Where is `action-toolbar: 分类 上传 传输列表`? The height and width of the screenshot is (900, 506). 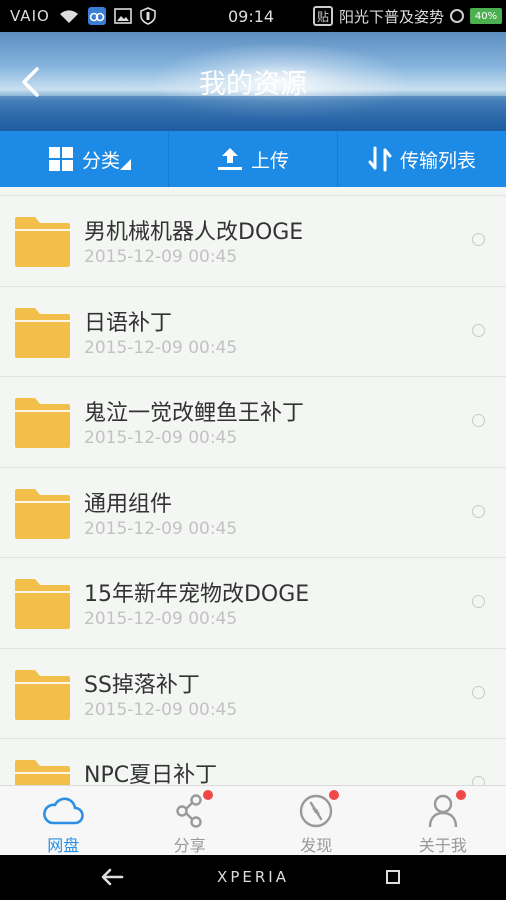
action-toolbar: 分类 上传 传输列表 is located at coordinates (253, 159).